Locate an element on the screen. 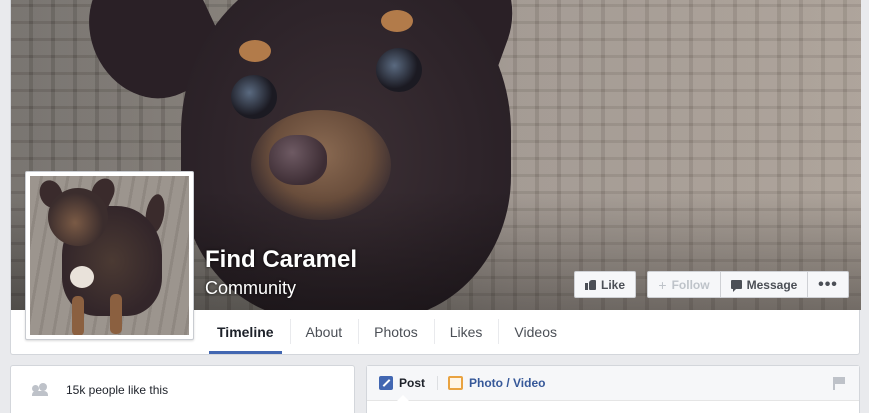  like-label: Like is located at coordinates (612, 284).